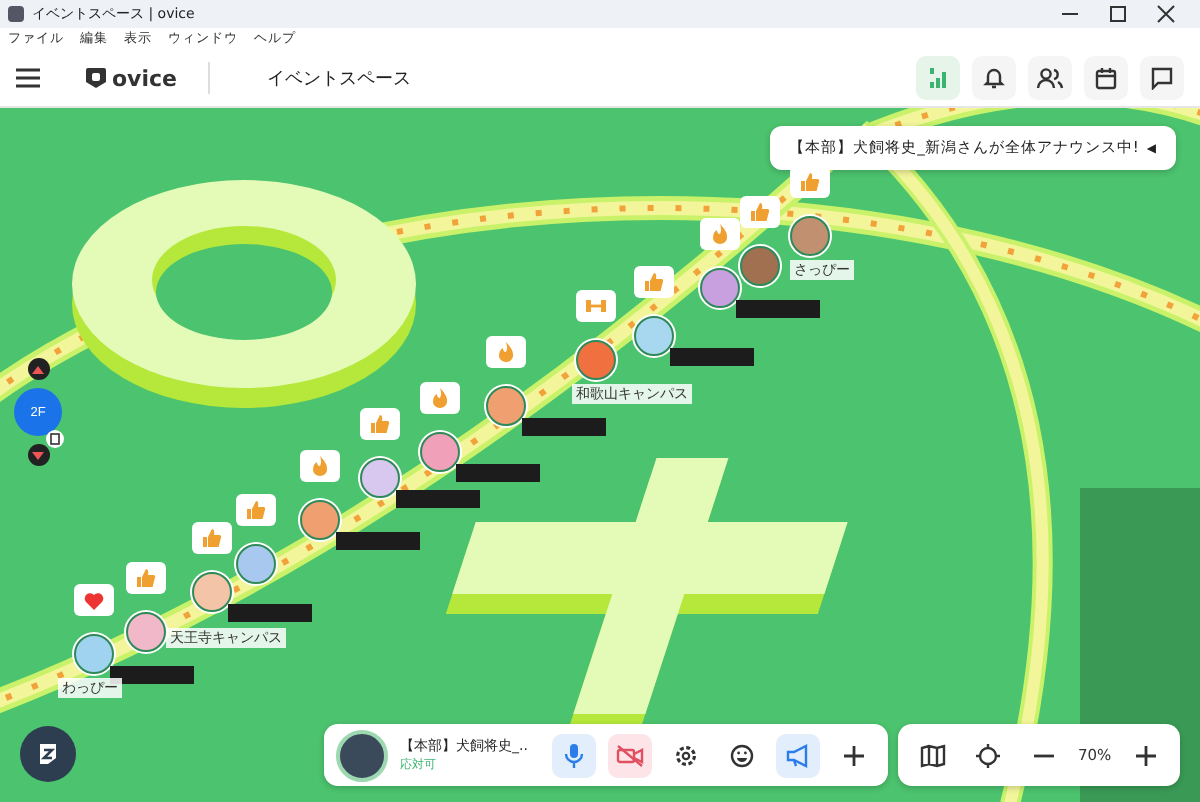  I want to click on signal-icon, so click(938, 78).